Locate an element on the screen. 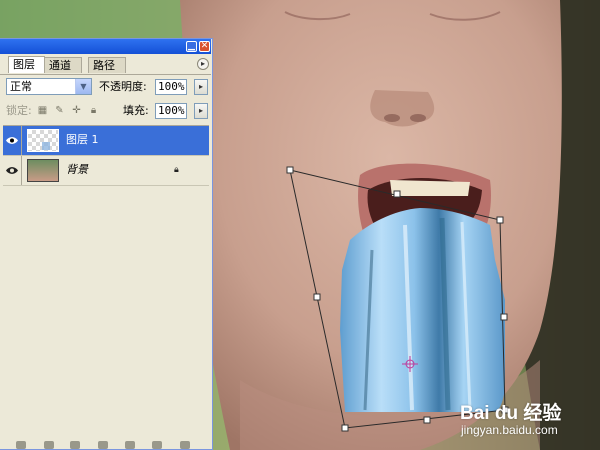 The image size is (600, 450). palette-bottom-bar is located at coordinates (105, 444).